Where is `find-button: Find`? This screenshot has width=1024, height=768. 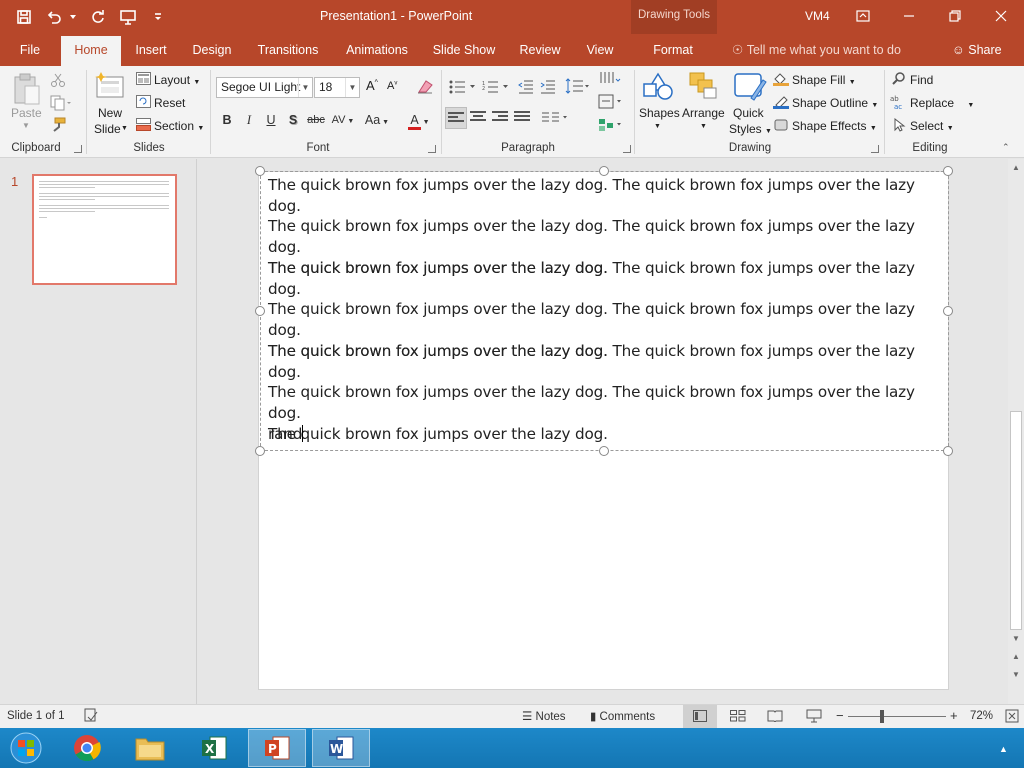
find-button: Find is located at coordinates (921, 80).